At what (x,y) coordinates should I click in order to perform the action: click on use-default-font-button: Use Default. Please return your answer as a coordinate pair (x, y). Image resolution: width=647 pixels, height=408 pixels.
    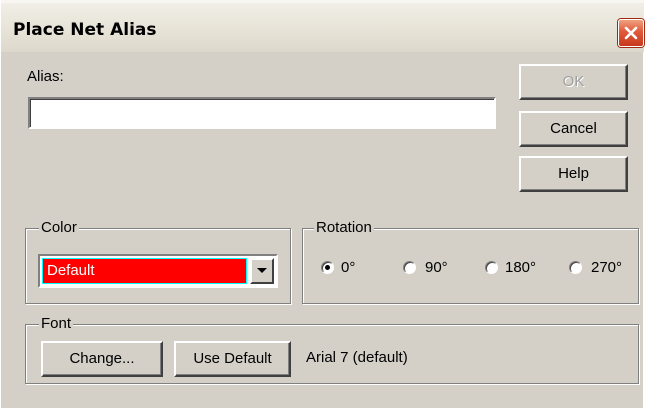
    Looking at the image, I should click on (232, 359).